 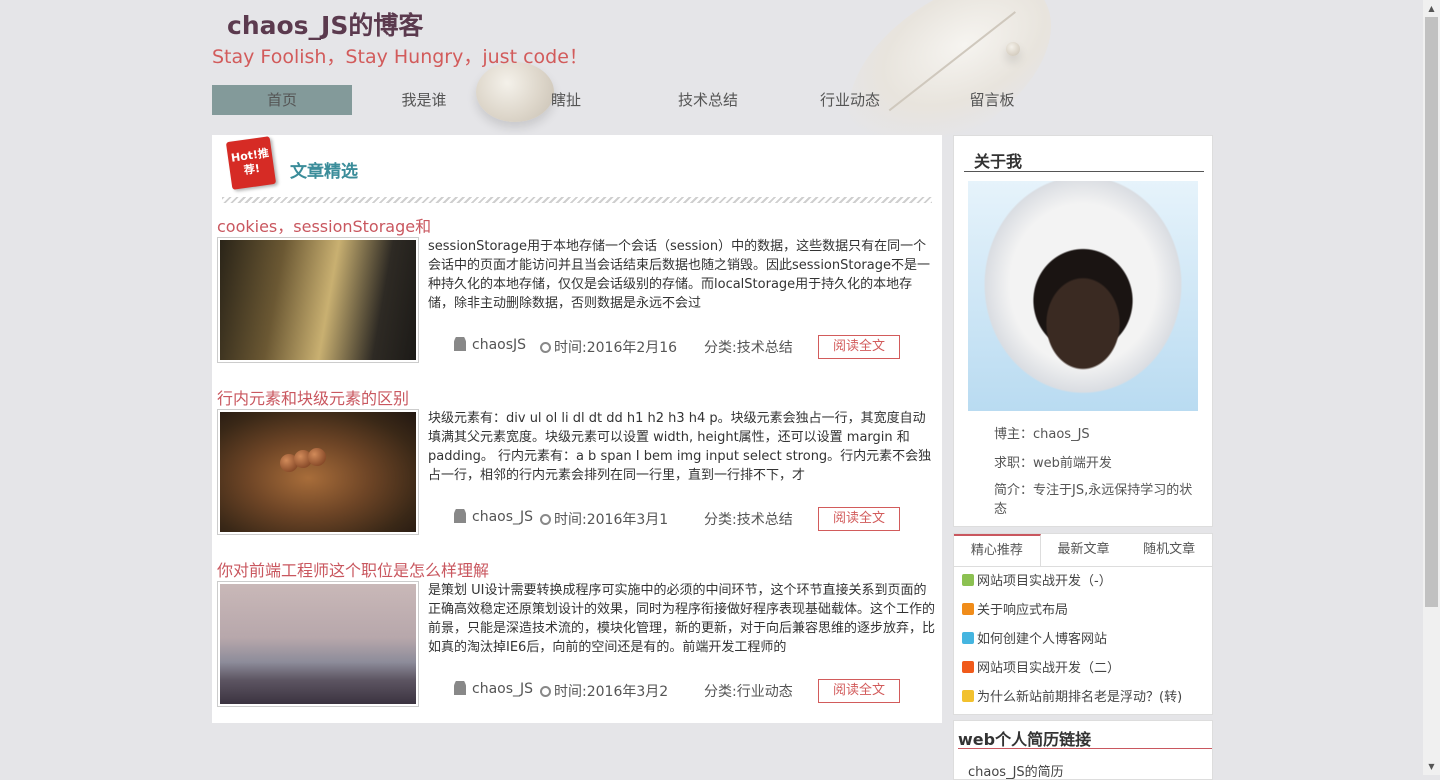 What do you see at coordinates (313, 397) in the screenshot?
I see `article-title: 行内元素和块级元素的区别` at bounding box center [313, 397].